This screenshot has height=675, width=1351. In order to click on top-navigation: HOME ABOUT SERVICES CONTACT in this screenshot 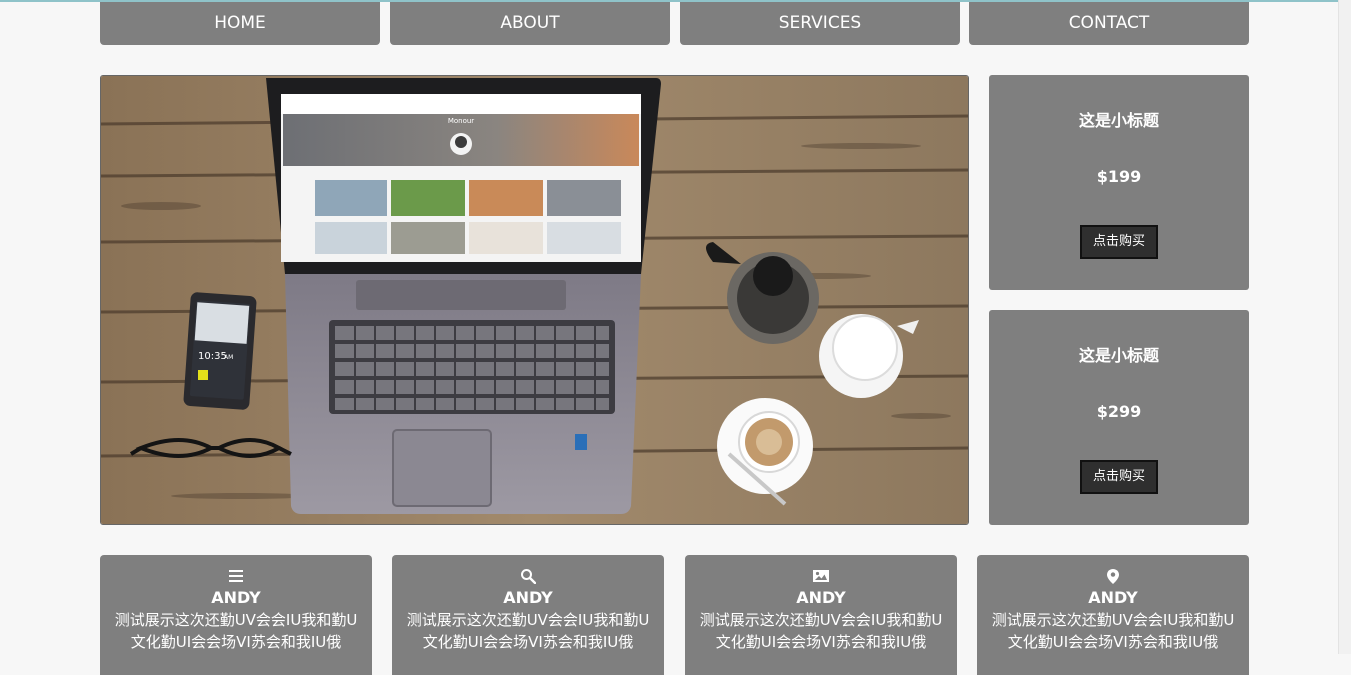, I will do `click(674, 23)`.